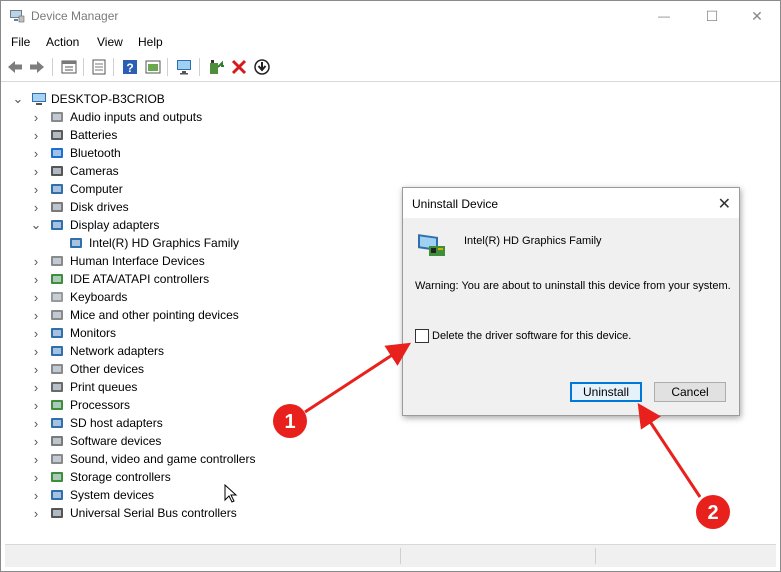  I want to click on menu-action: Action, so click(62, 42).